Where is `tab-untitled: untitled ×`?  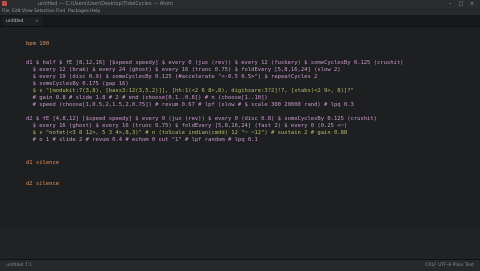 tab-untitled: untitled × is located at coordinates (22, 21).